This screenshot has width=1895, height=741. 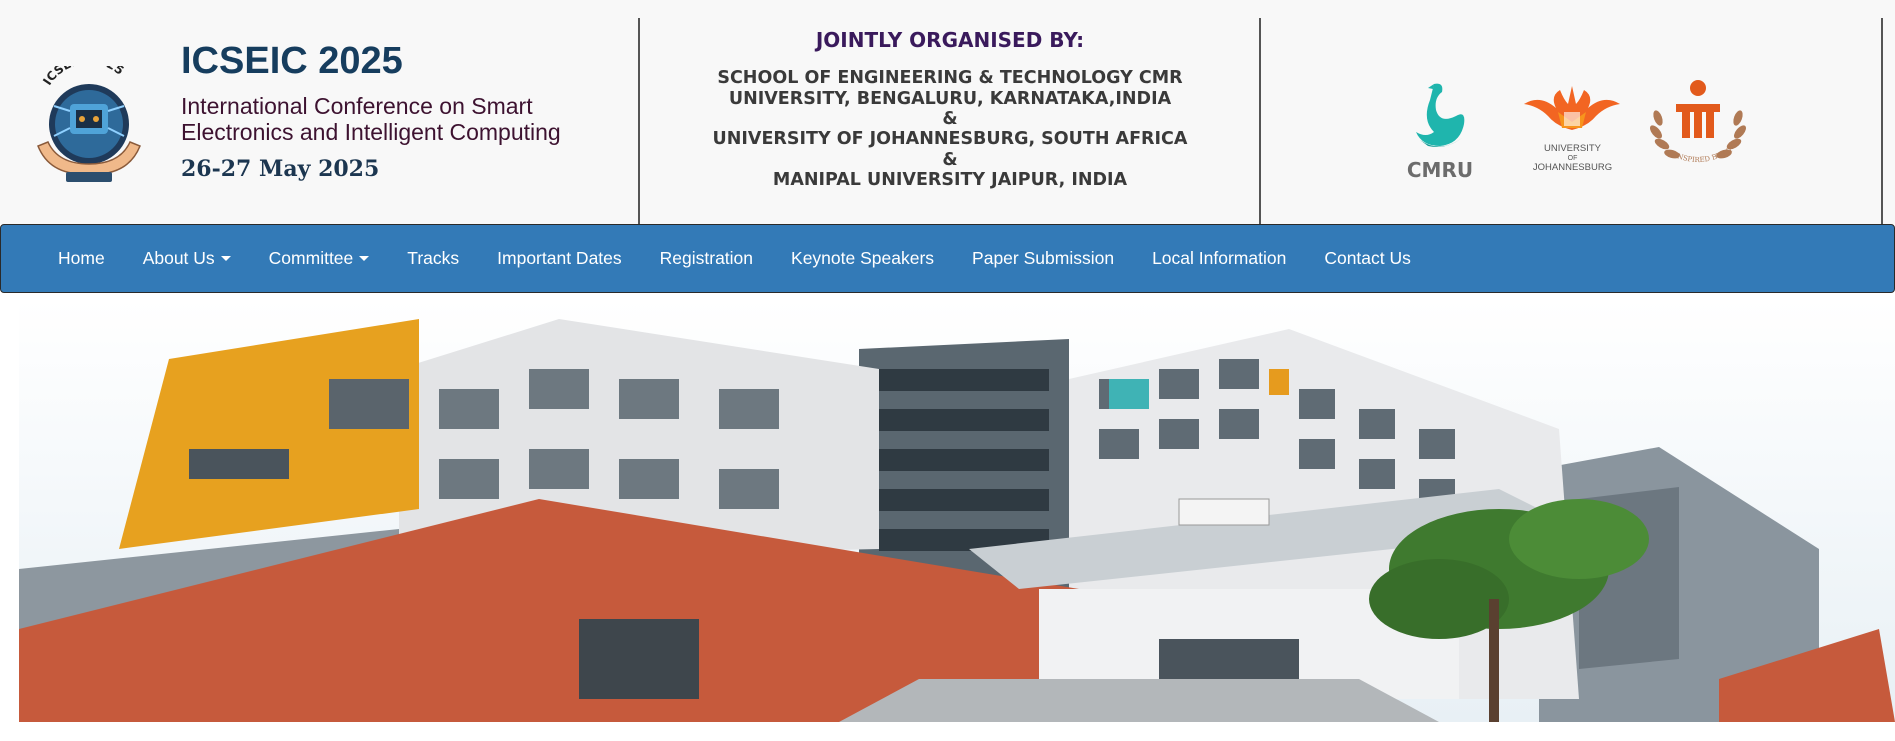 What do you see at coordinates (357, 106) in the screenshot?
I see `conference-subtitle-line1: International Conference on Smart` at bounding box center [357, 106].